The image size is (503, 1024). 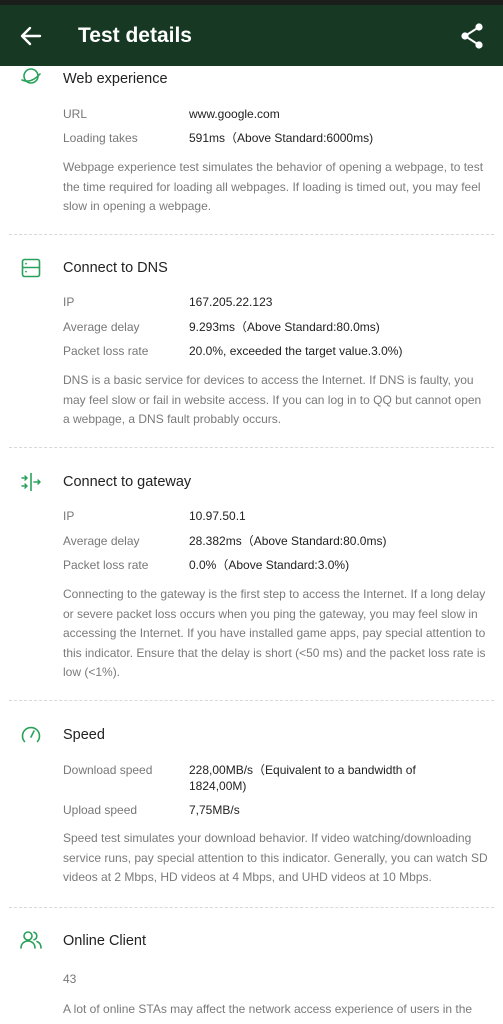 What do you see at coordinates (31, 76) in the screenshot?
I see `planet-icon` at bounding box center [31, 76].